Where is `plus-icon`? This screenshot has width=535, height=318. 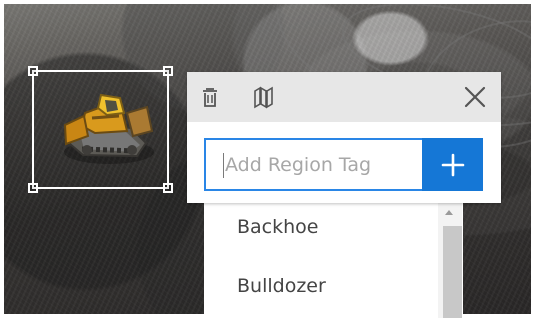
plus-icon is located at coordinates (452, 164).